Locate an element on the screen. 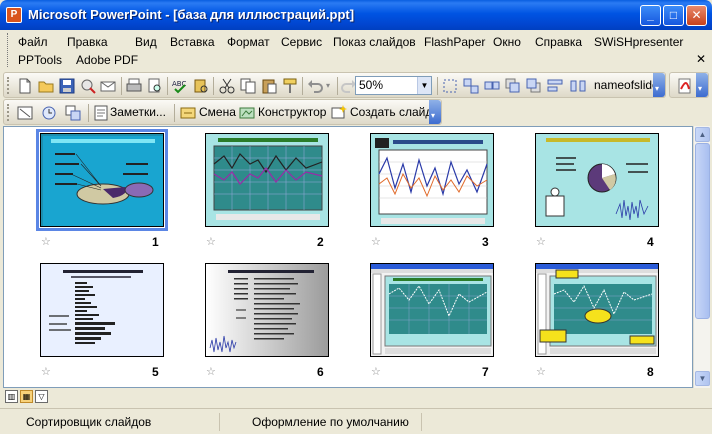 Image resolution: width=712 pixels, height=434 pixels. name-of-slide-label: nameofslide is located at coordinates (626, 85).